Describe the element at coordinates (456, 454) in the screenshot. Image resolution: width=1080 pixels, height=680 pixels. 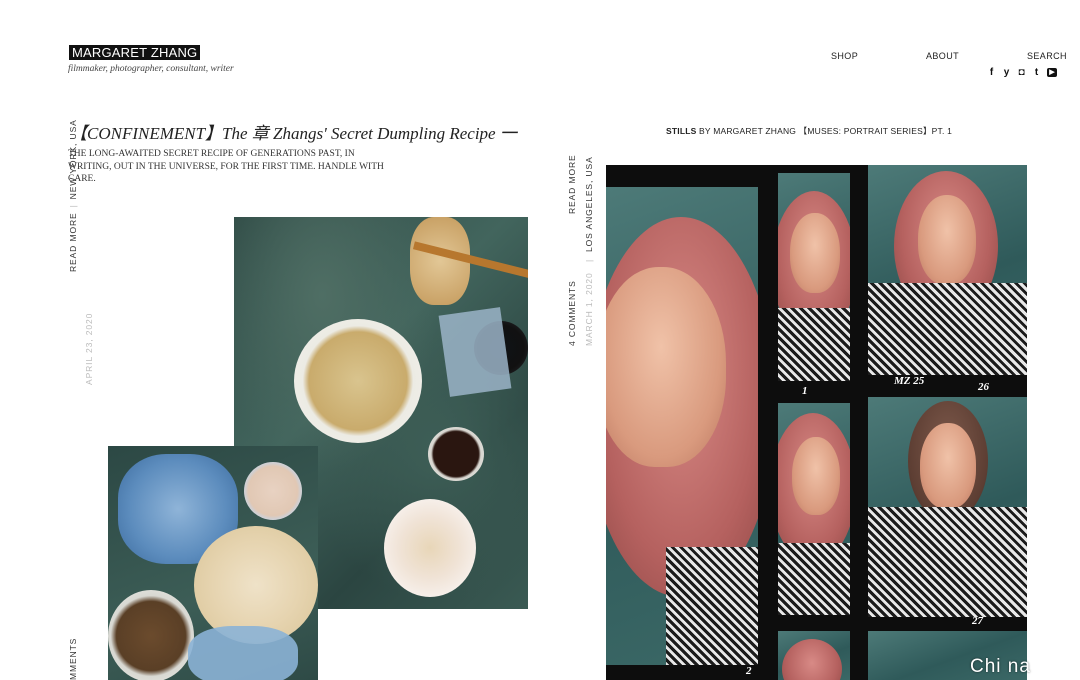
I see `soy-dish` at that location.